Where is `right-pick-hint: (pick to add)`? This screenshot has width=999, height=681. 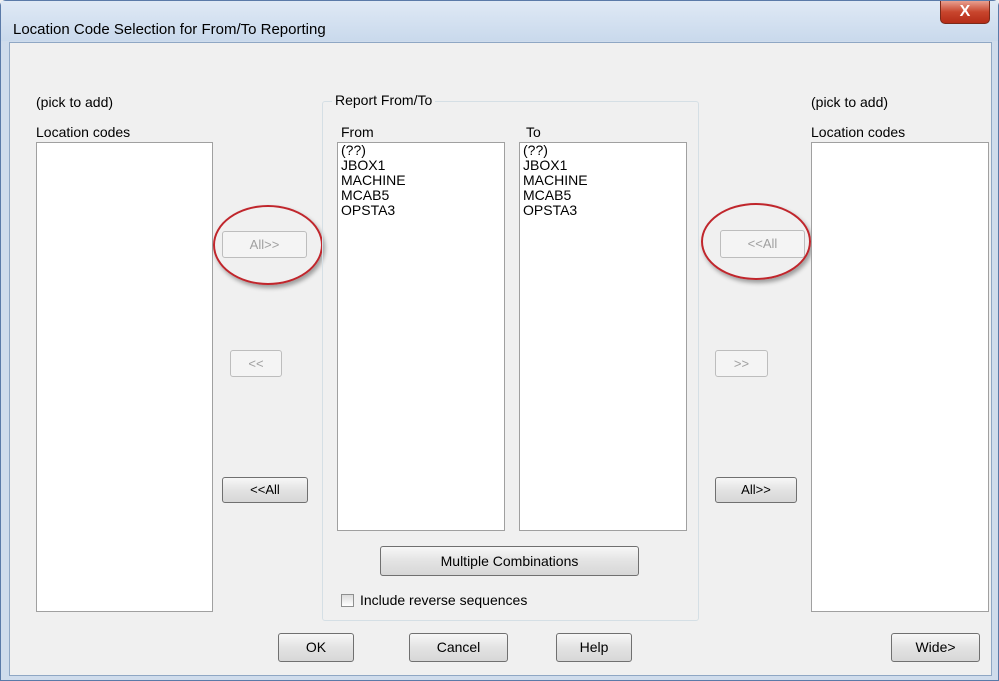
right-pick-hint: (pick to add) is located at coordinates (850, 102).